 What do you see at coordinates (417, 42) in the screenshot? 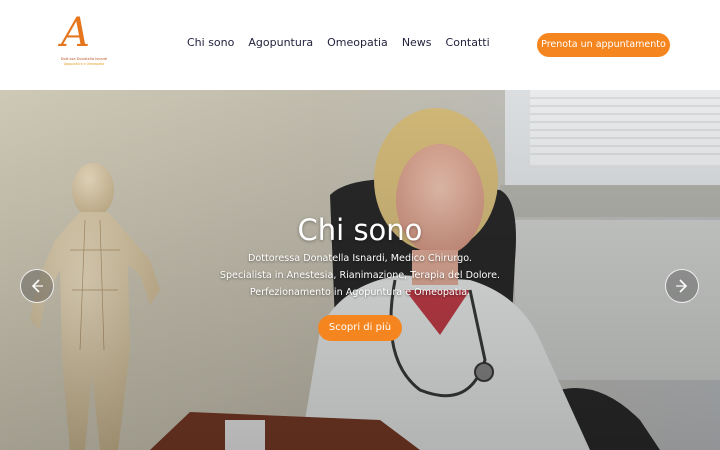
I see `nav-item-news: News` at bounding box center [417, 42].